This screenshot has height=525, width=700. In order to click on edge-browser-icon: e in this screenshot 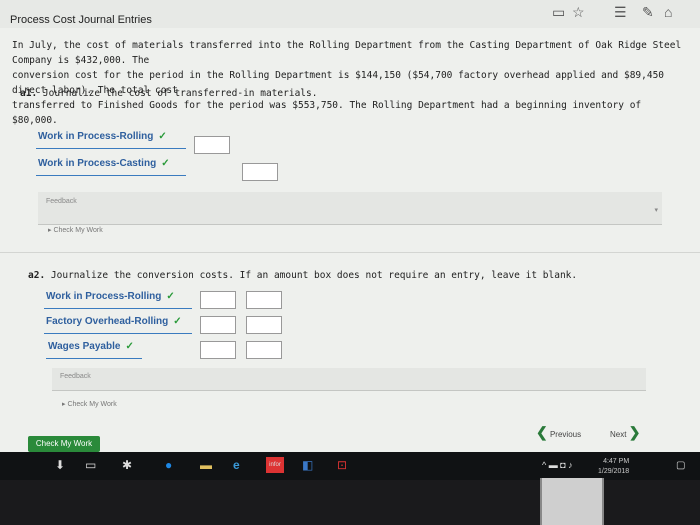, I will do `click(236, 465)`.